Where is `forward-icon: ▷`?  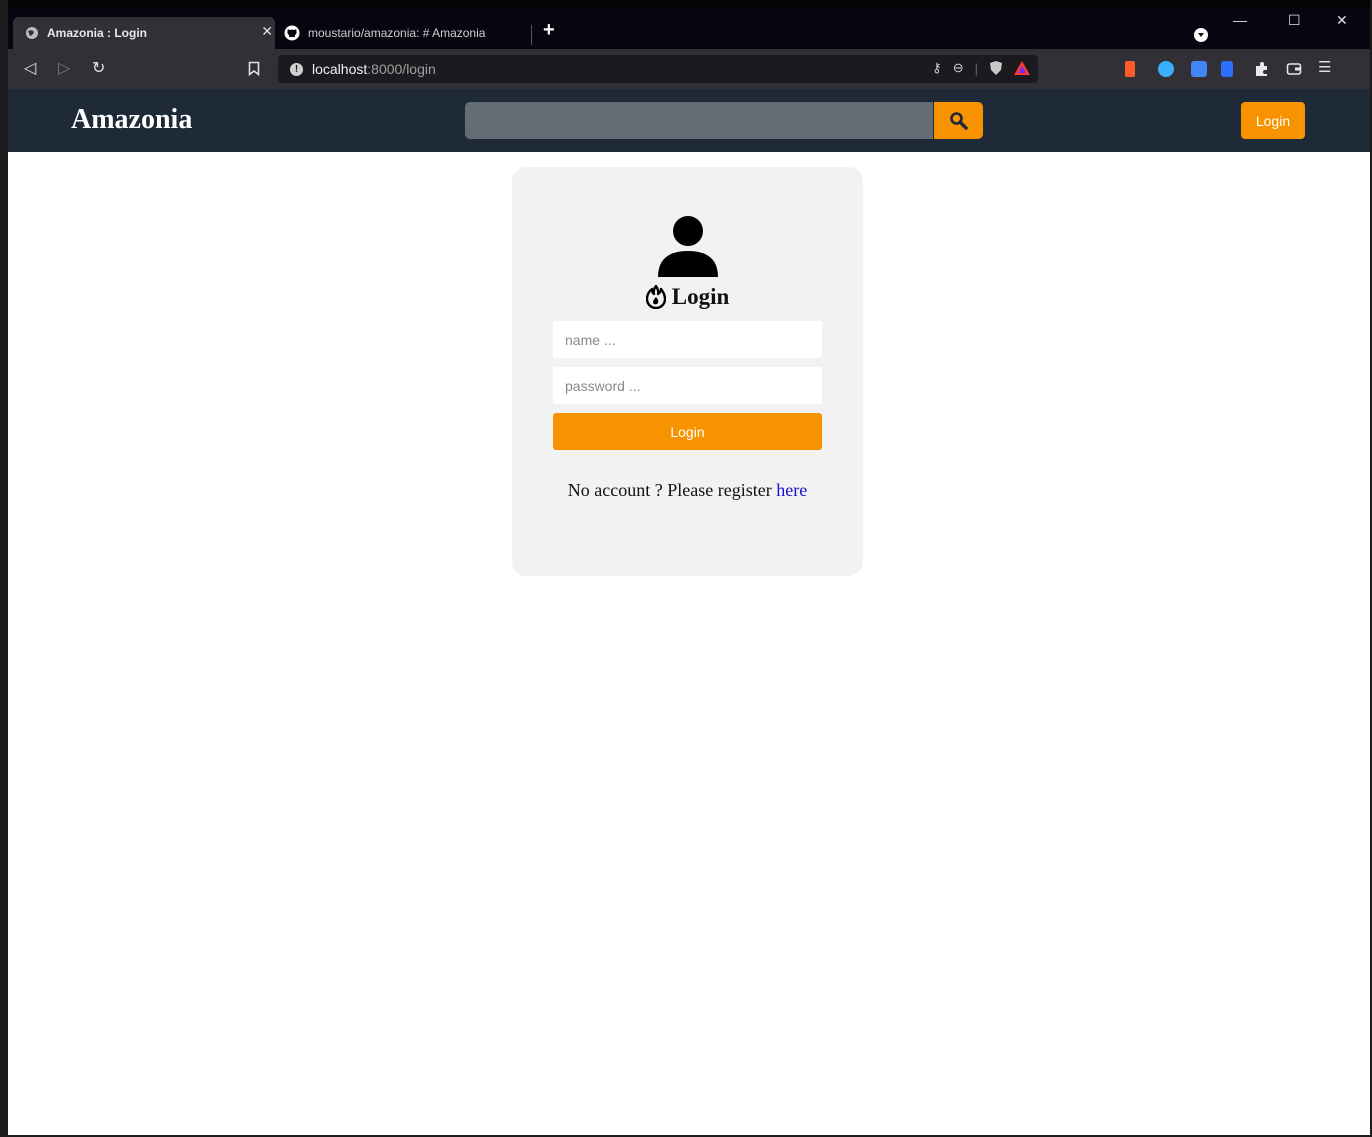
forward-icon: ▷ is located at coordinates (64, 68).